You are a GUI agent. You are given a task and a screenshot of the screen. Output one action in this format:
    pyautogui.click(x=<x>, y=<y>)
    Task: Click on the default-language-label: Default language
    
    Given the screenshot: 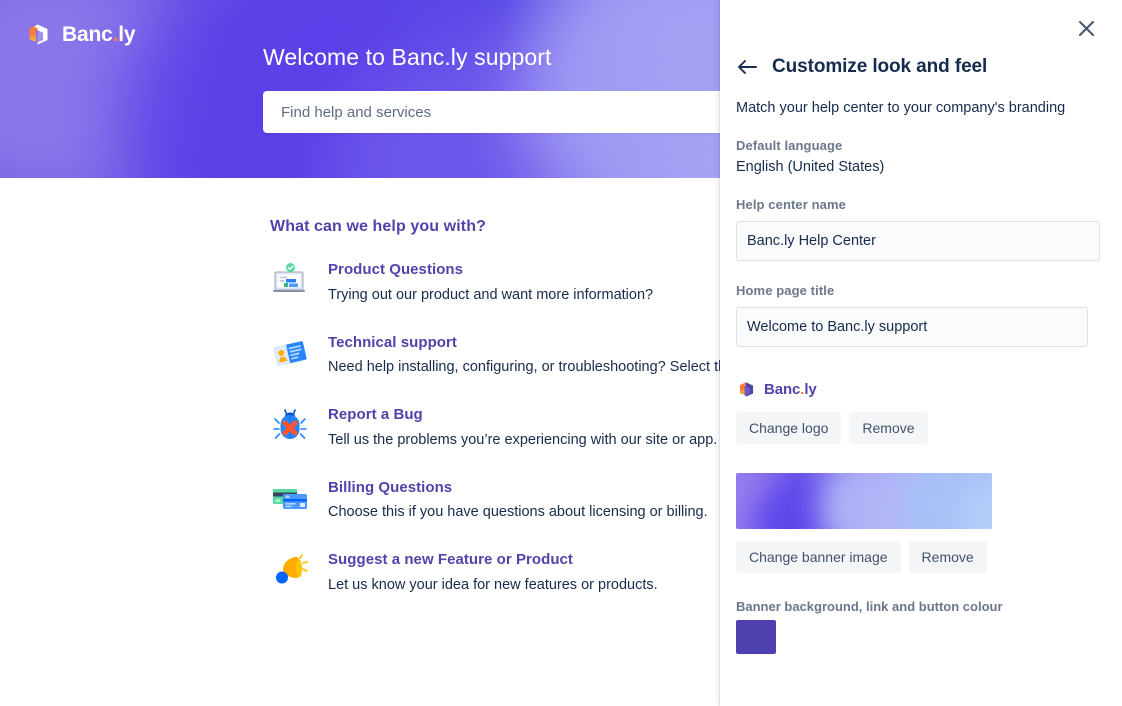 What is the action you would take?
    pyautogui.click(x=789, y=145)
    